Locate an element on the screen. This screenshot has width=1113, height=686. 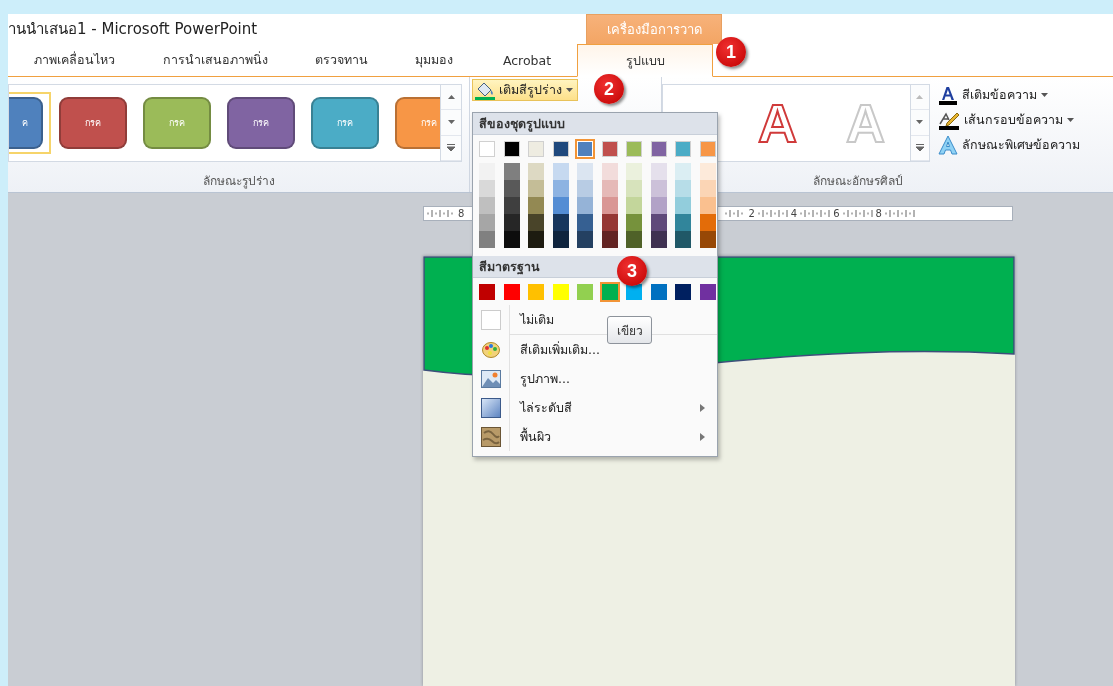
ribbon-tab: มุมมอง is located at coordinates (434, 60).